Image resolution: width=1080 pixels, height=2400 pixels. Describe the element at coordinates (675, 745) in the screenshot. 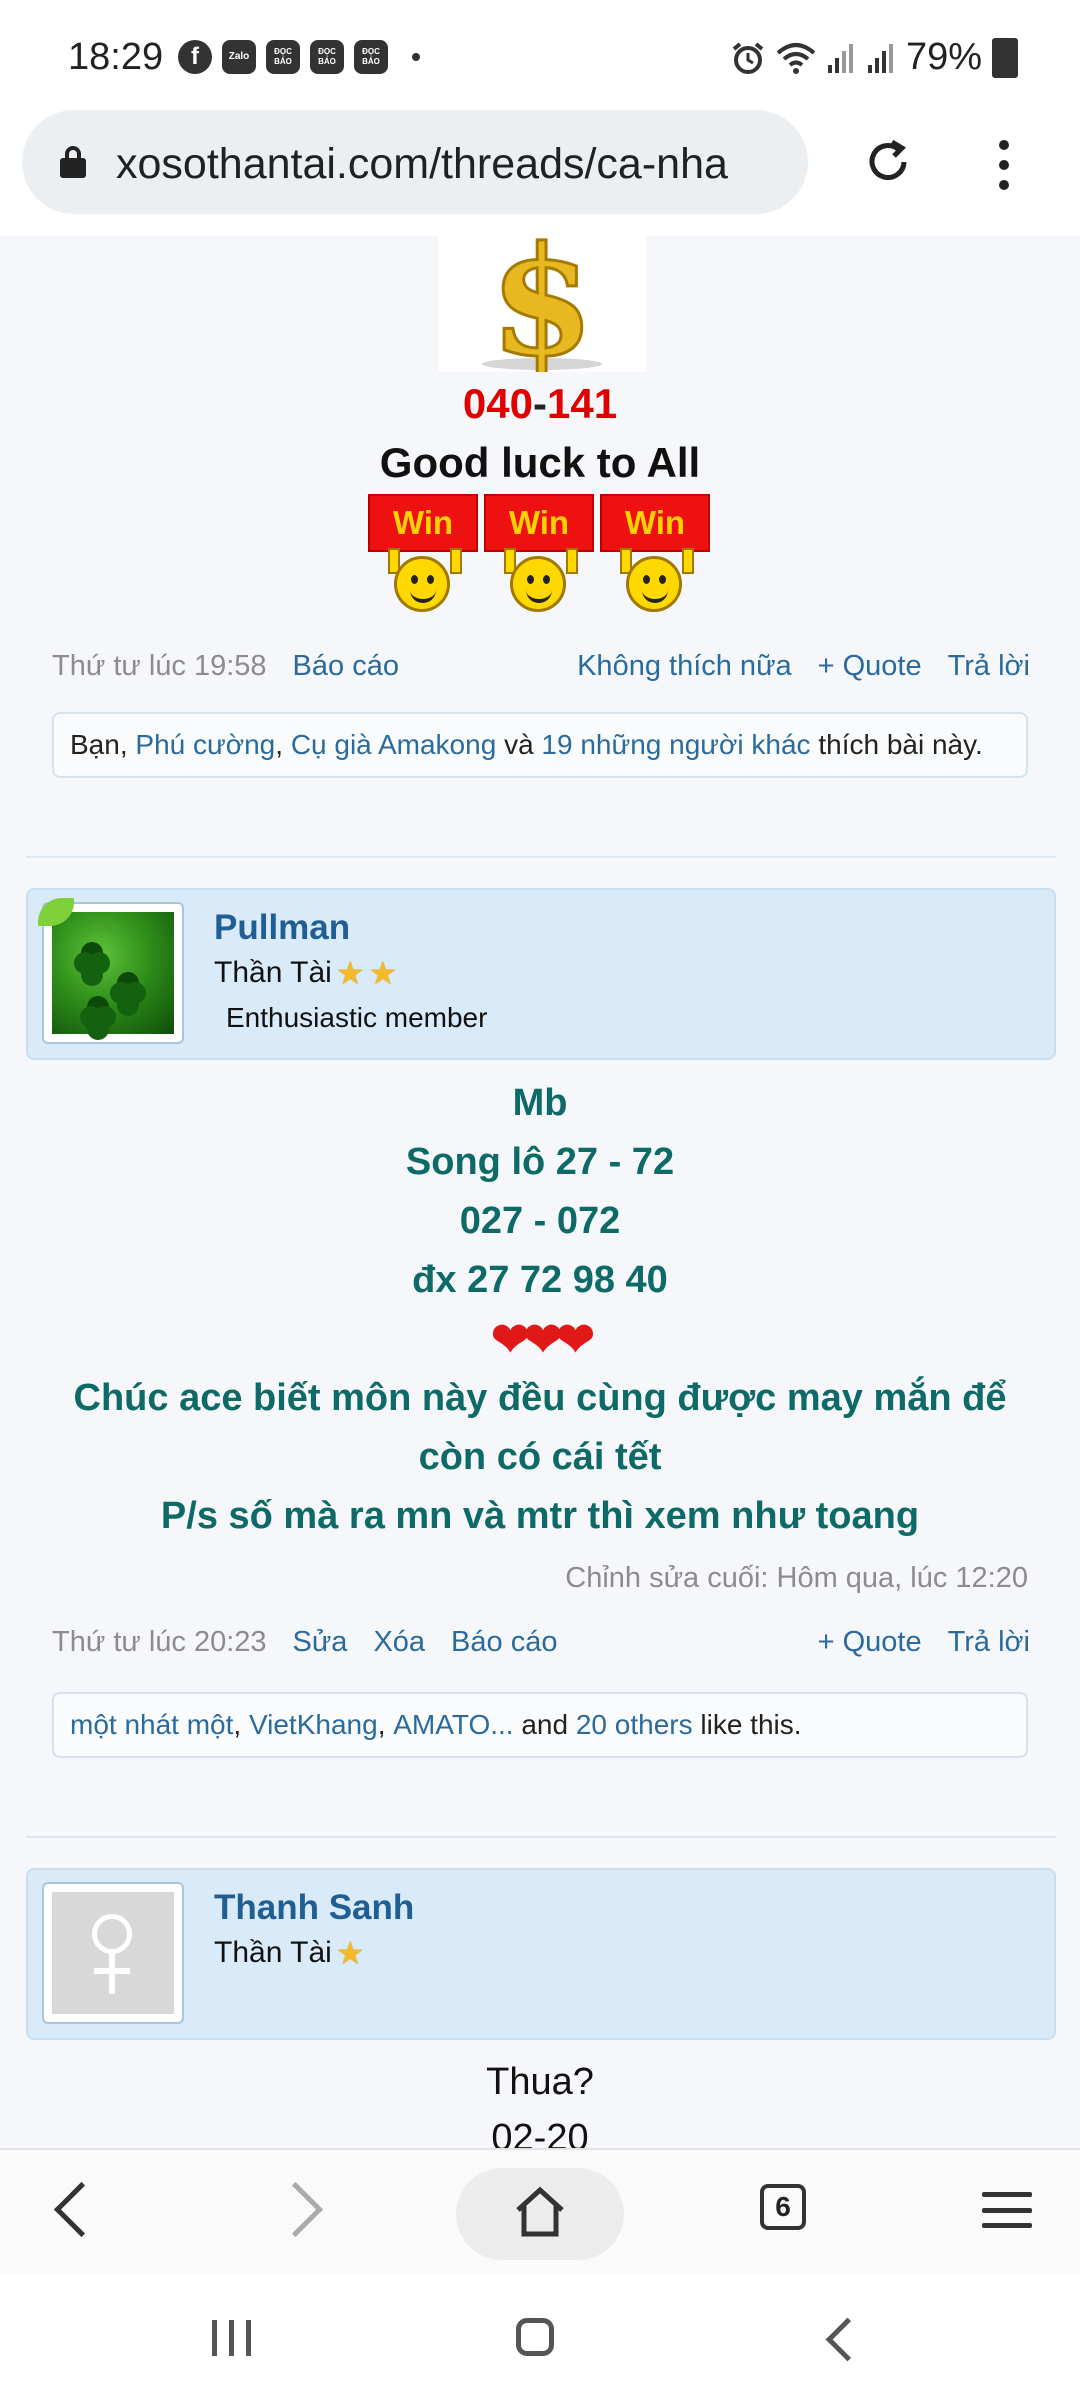

I see `like-others-link: 19 những người khác` at that location.